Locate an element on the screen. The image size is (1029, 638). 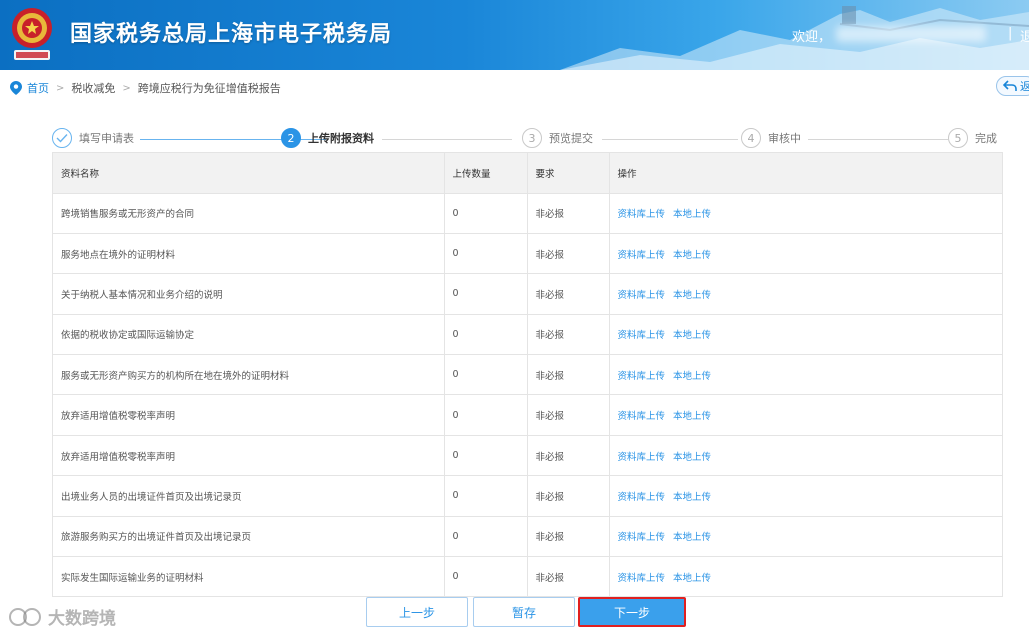
table-row: 实际发生国际运输业务的证明材料 0 非必报 资料库上传 本地上传 is located at coordinates (527, 576).